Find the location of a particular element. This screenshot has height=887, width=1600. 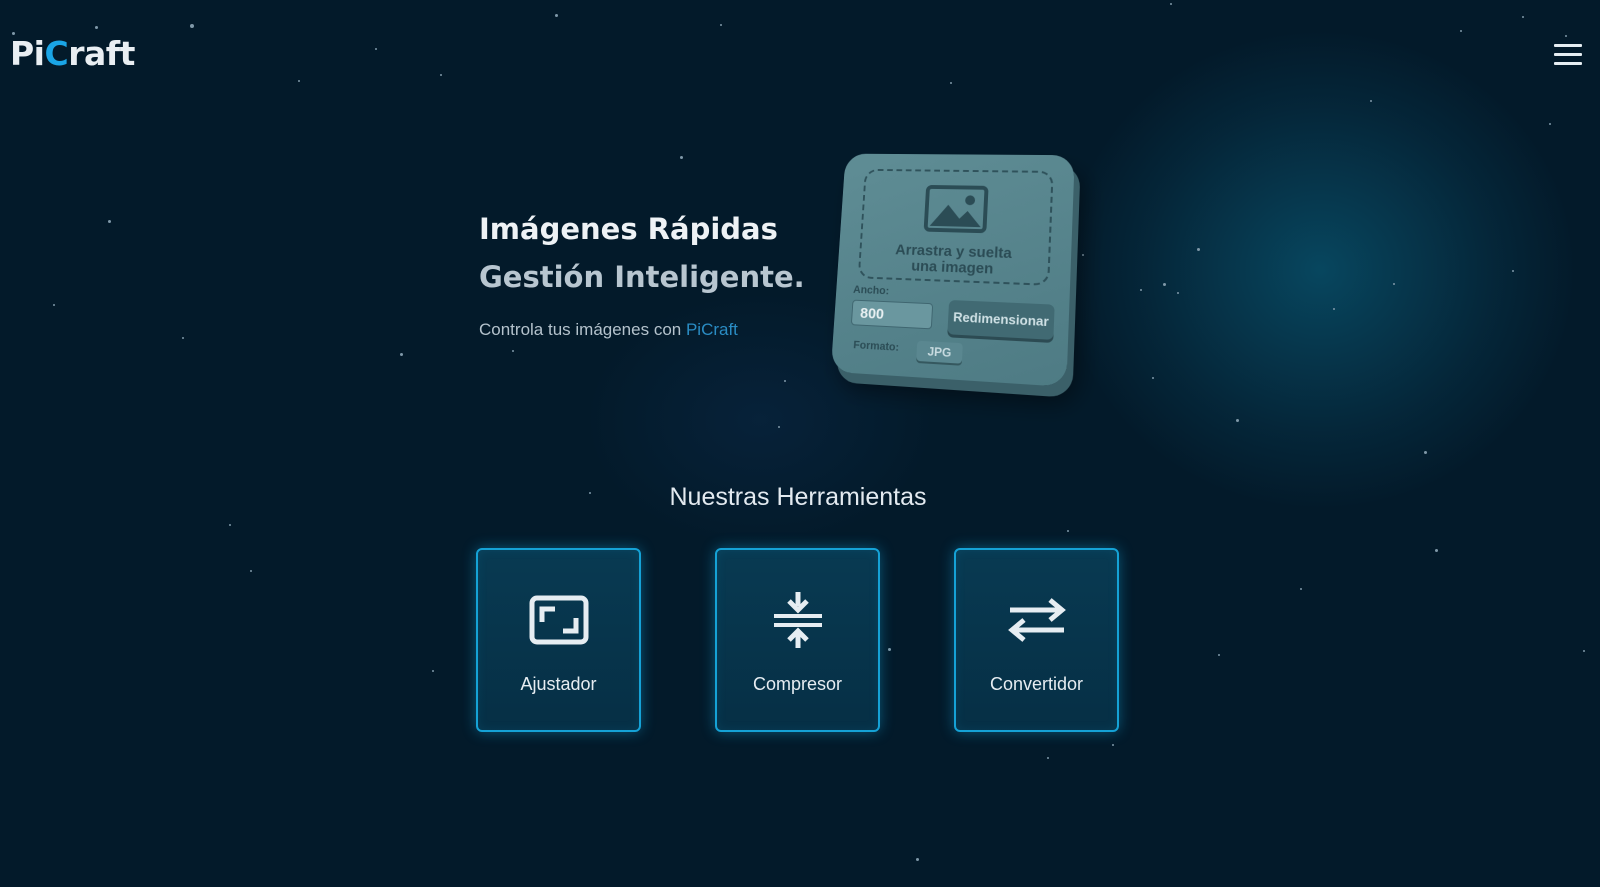

width-label: Ancho: is located at coordinates (871, 290).